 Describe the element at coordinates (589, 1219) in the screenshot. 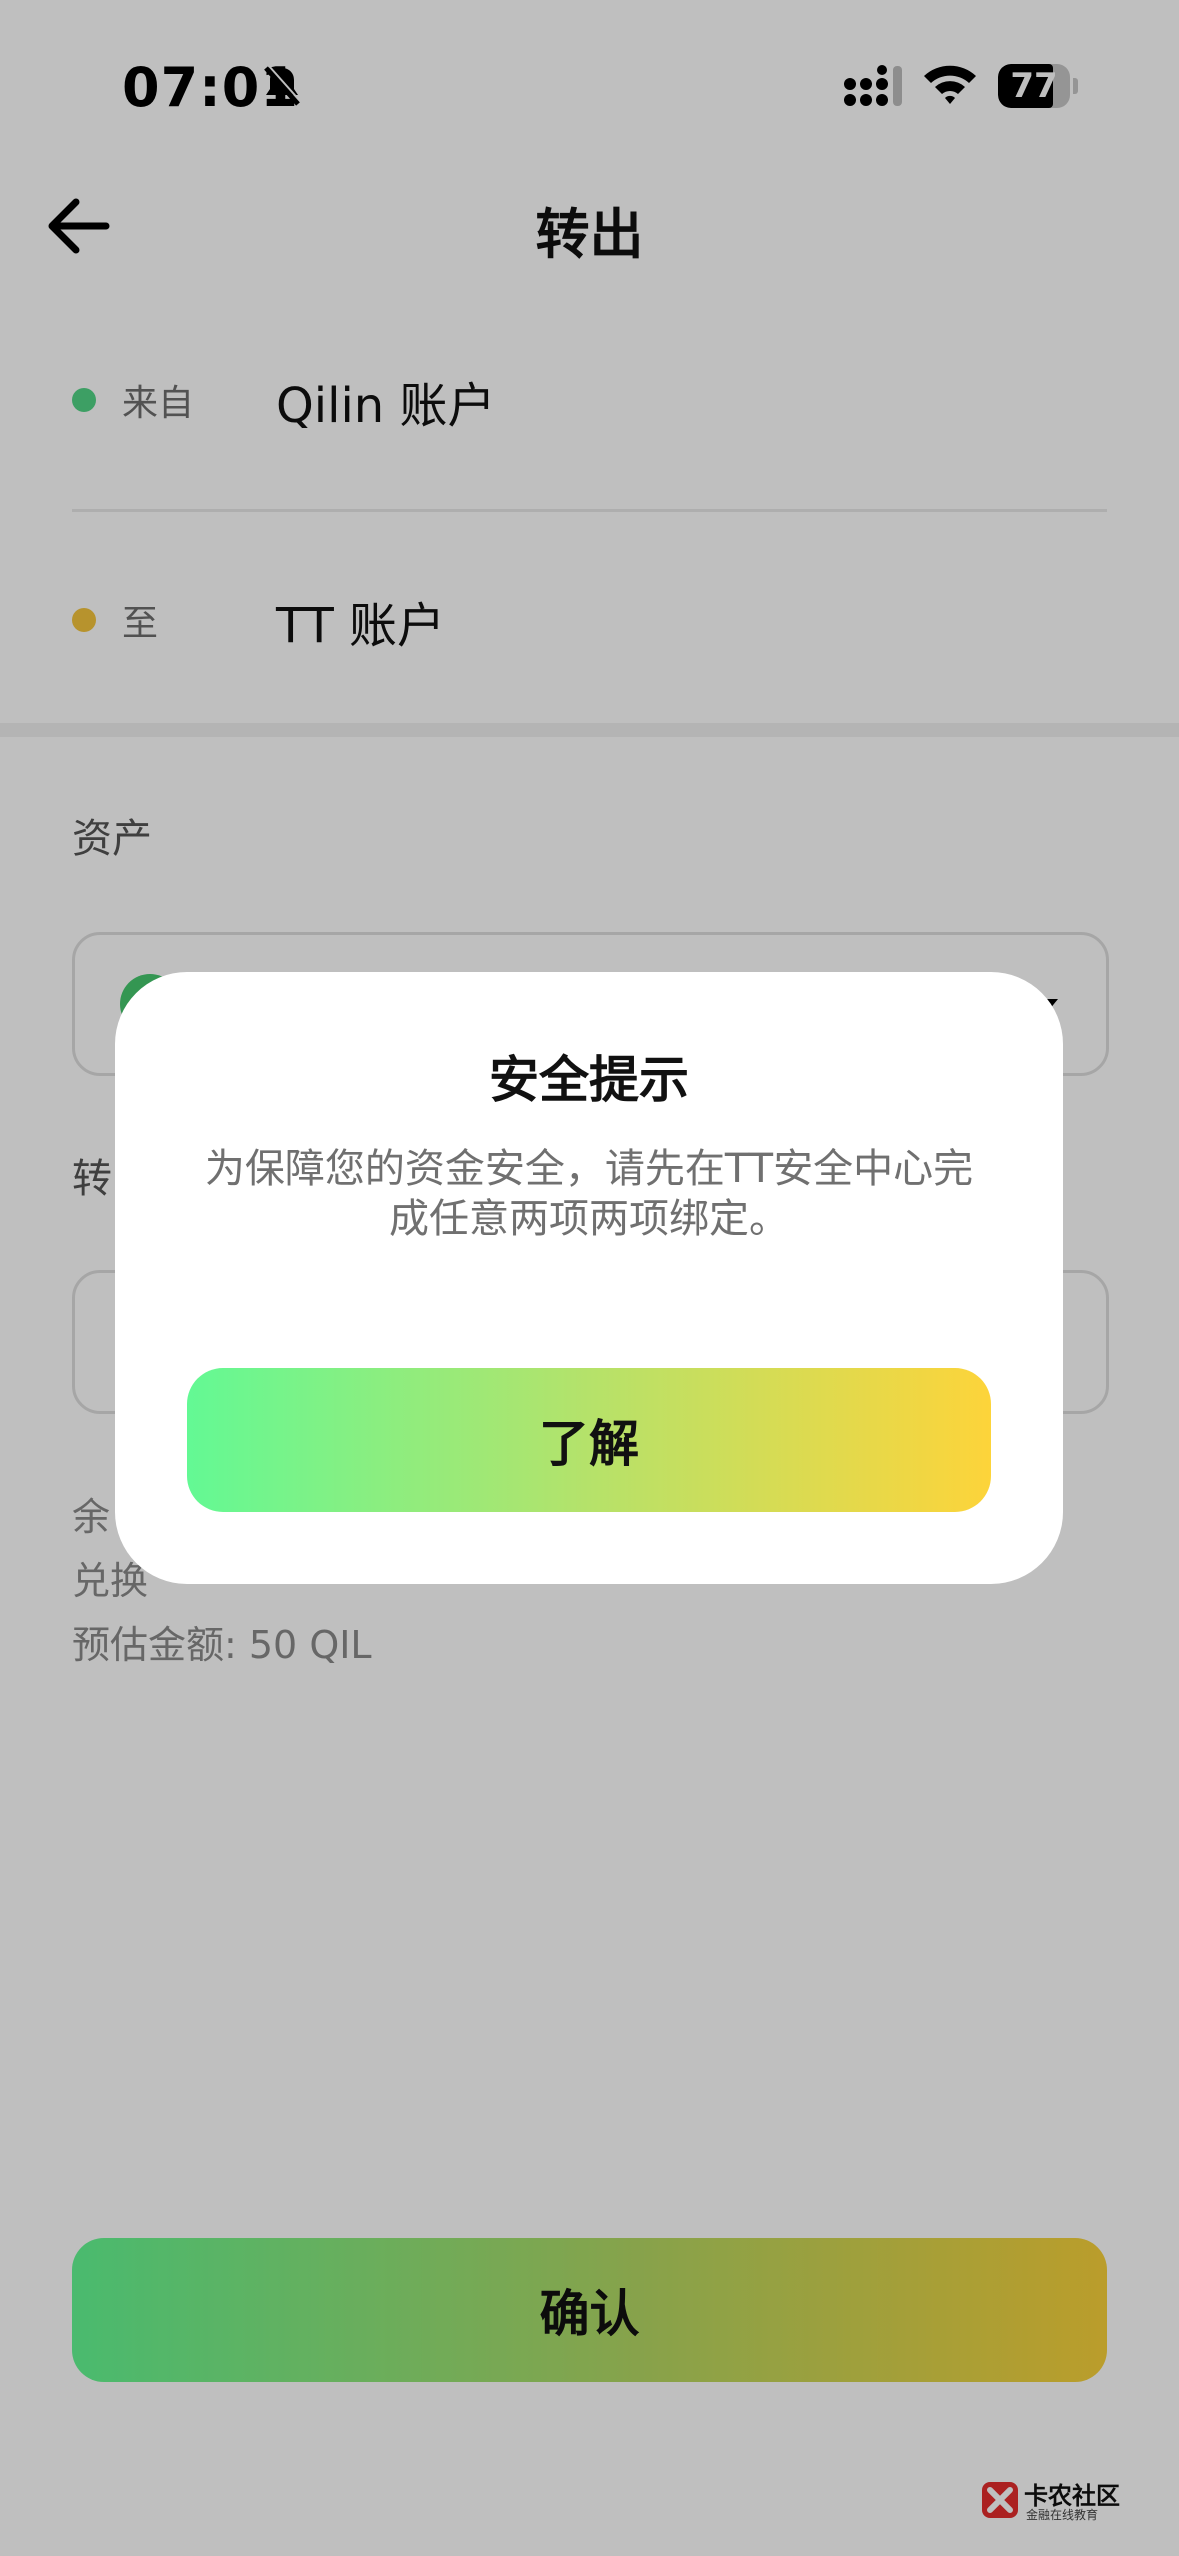

I see `dialog-message-line-2: 成任意两项两项绑定。` at that location.